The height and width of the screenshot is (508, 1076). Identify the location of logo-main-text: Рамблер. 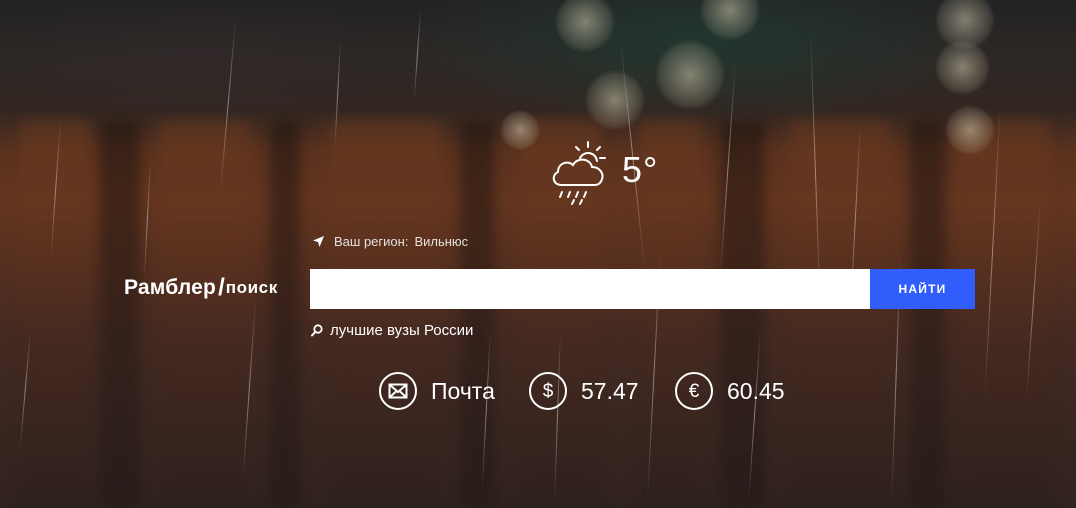
(170, 287).